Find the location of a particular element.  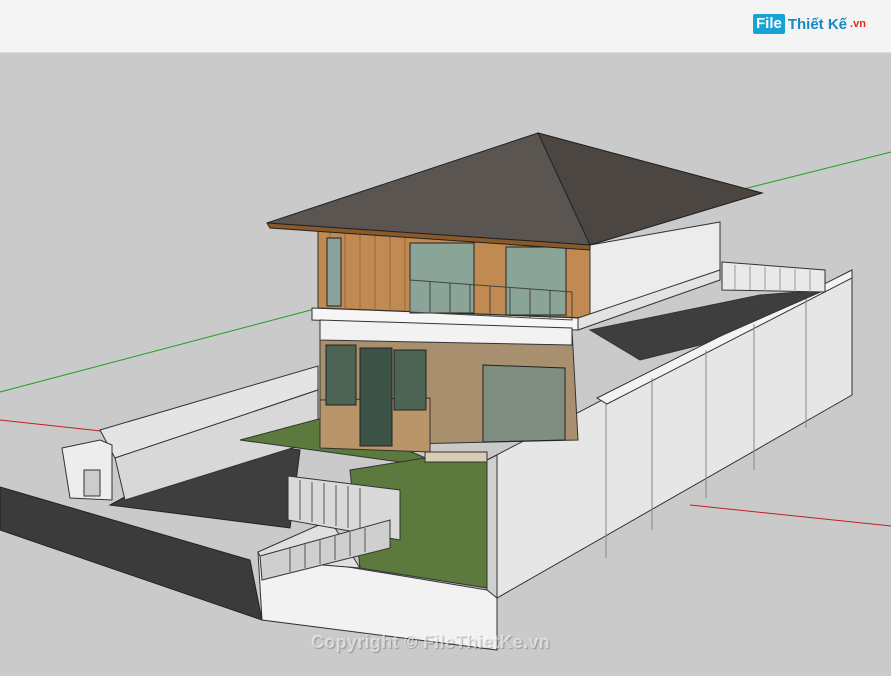

logo-text: Thiết Kế is located at coordinates (817, 24).